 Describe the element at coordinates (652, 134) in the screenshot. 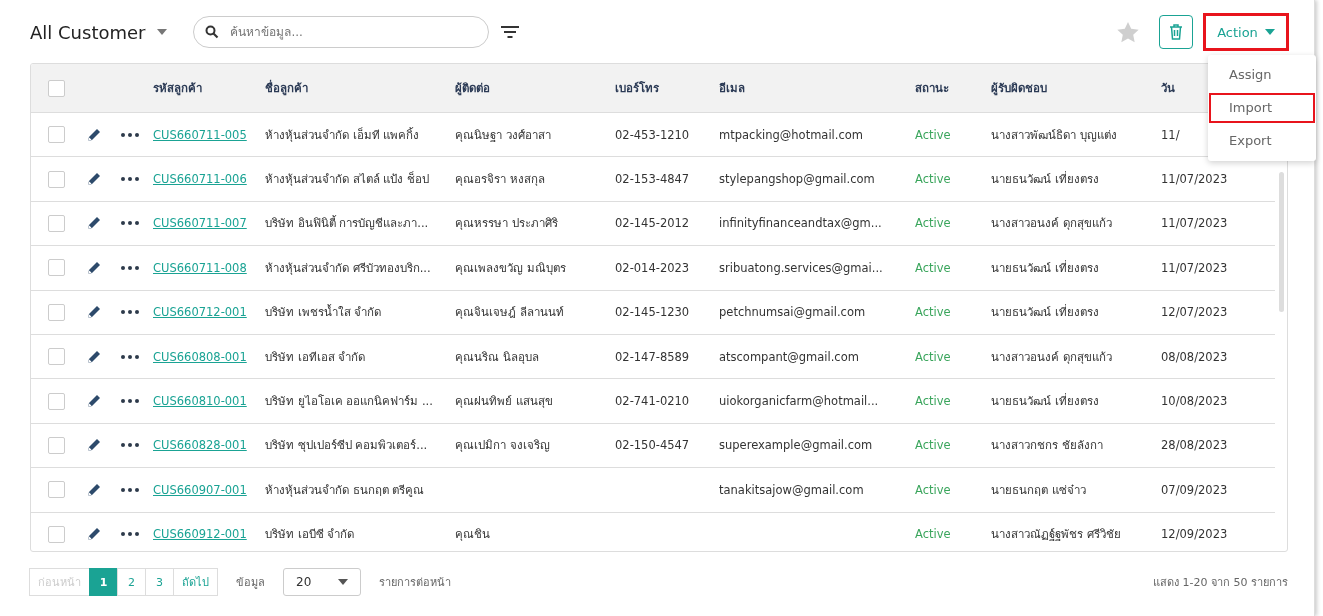

I see `table-cell: 02-453-1210` at that location.